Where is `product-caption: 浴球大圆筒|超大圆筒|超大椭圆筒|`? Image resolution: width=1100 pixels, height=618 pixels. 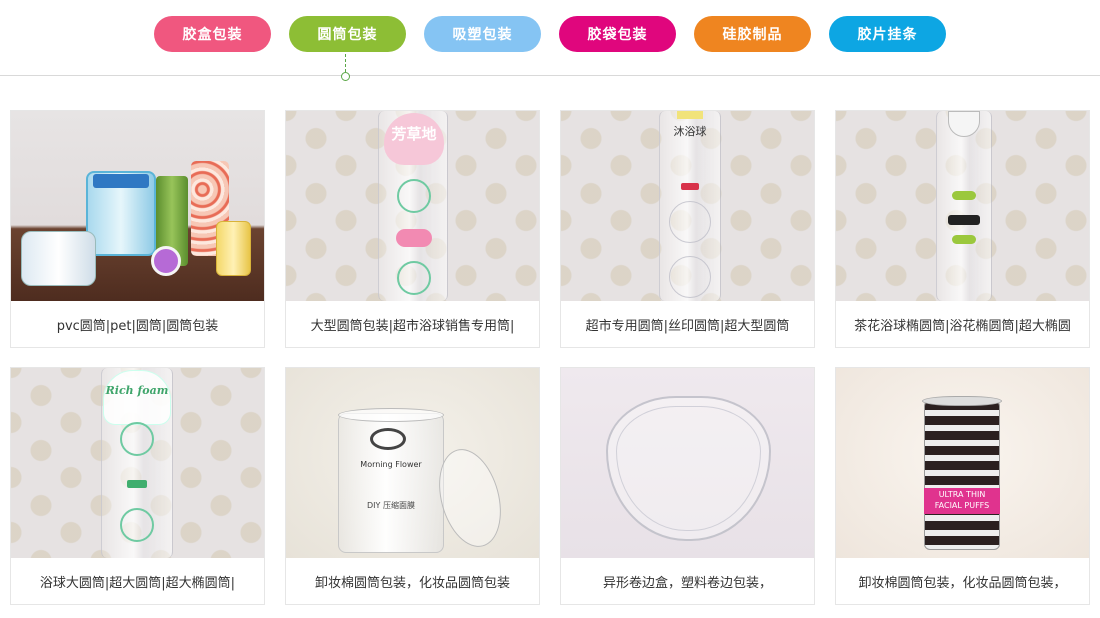 product-caption: 浴球大圆筒|超大圆筒|超大椭圆筒| is located at coordinates (137, 583).